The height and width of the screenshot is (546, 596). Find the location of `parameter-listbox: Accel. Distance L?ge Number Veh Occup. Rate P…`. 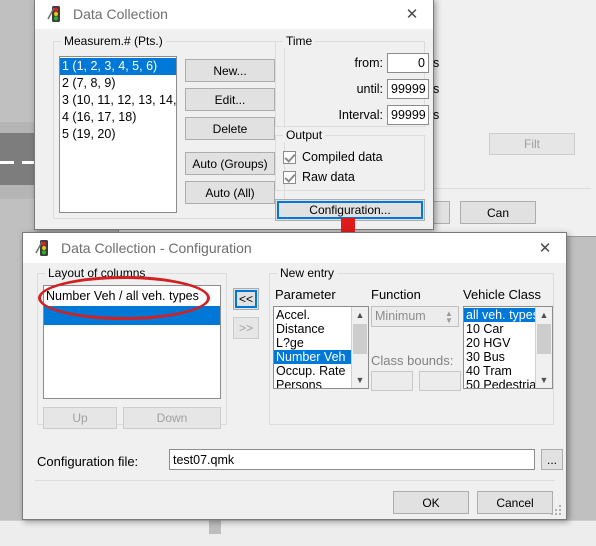

parameter-listbox: Accel. Distance L?ge Number Veh Occup. Rate P… is located at coordinates (321, 347).